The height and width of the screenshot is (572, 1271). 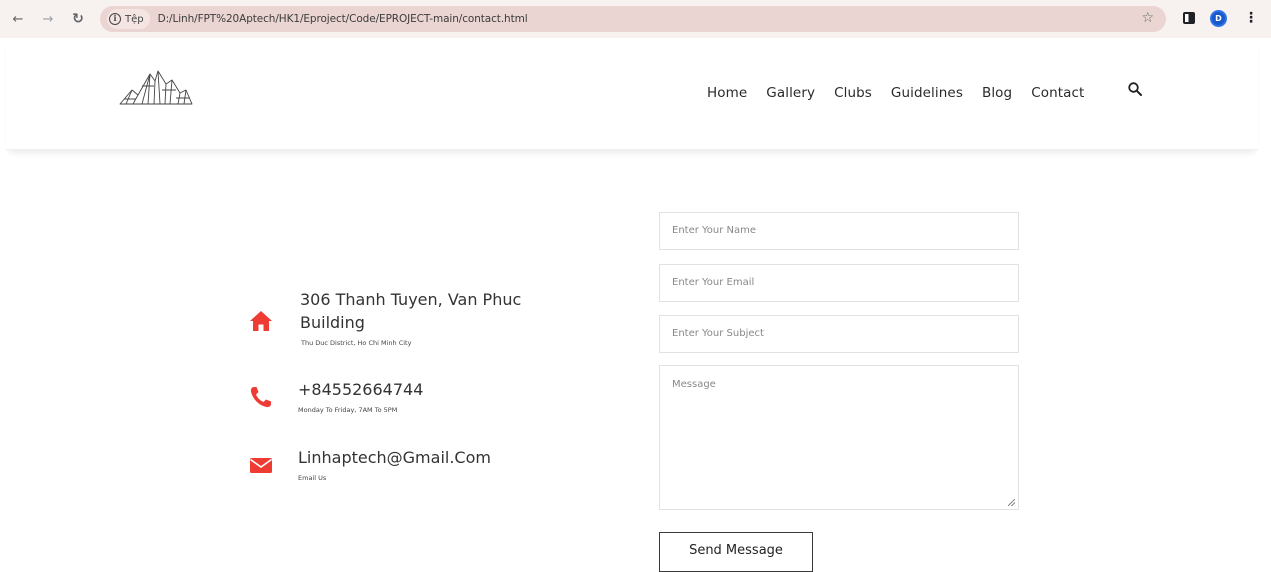 I want to click on nav-guidelines: Guidelines, so click(x=927, y=93).